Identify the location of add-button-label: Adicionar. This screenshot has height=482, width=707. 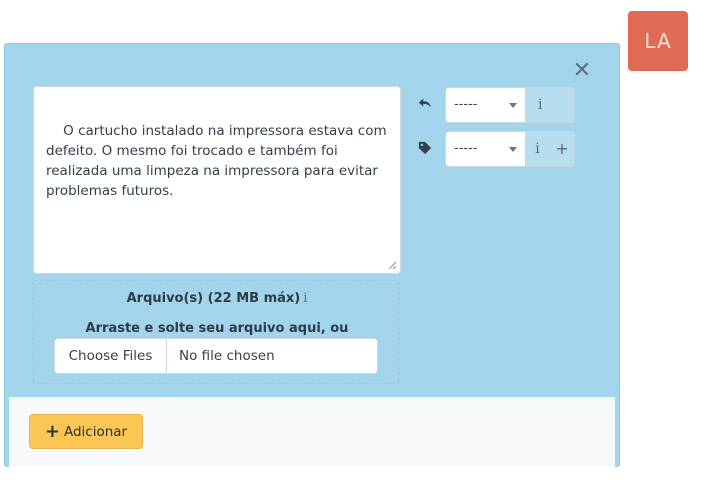
(95, 431).